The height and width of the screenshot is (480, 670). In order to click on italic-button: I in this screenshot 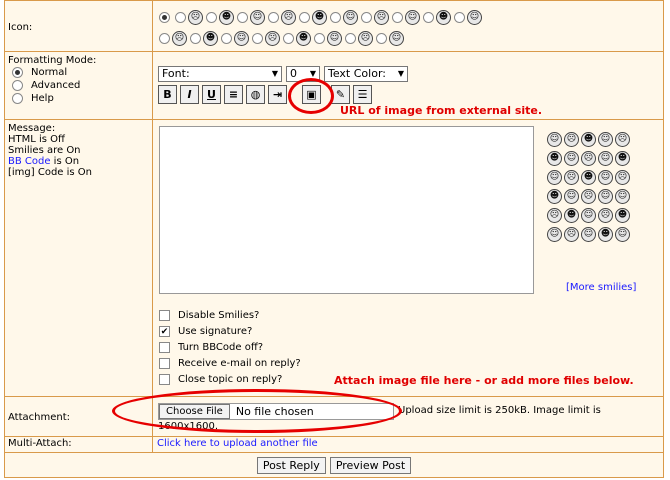, I will do `click(189, 94)`.